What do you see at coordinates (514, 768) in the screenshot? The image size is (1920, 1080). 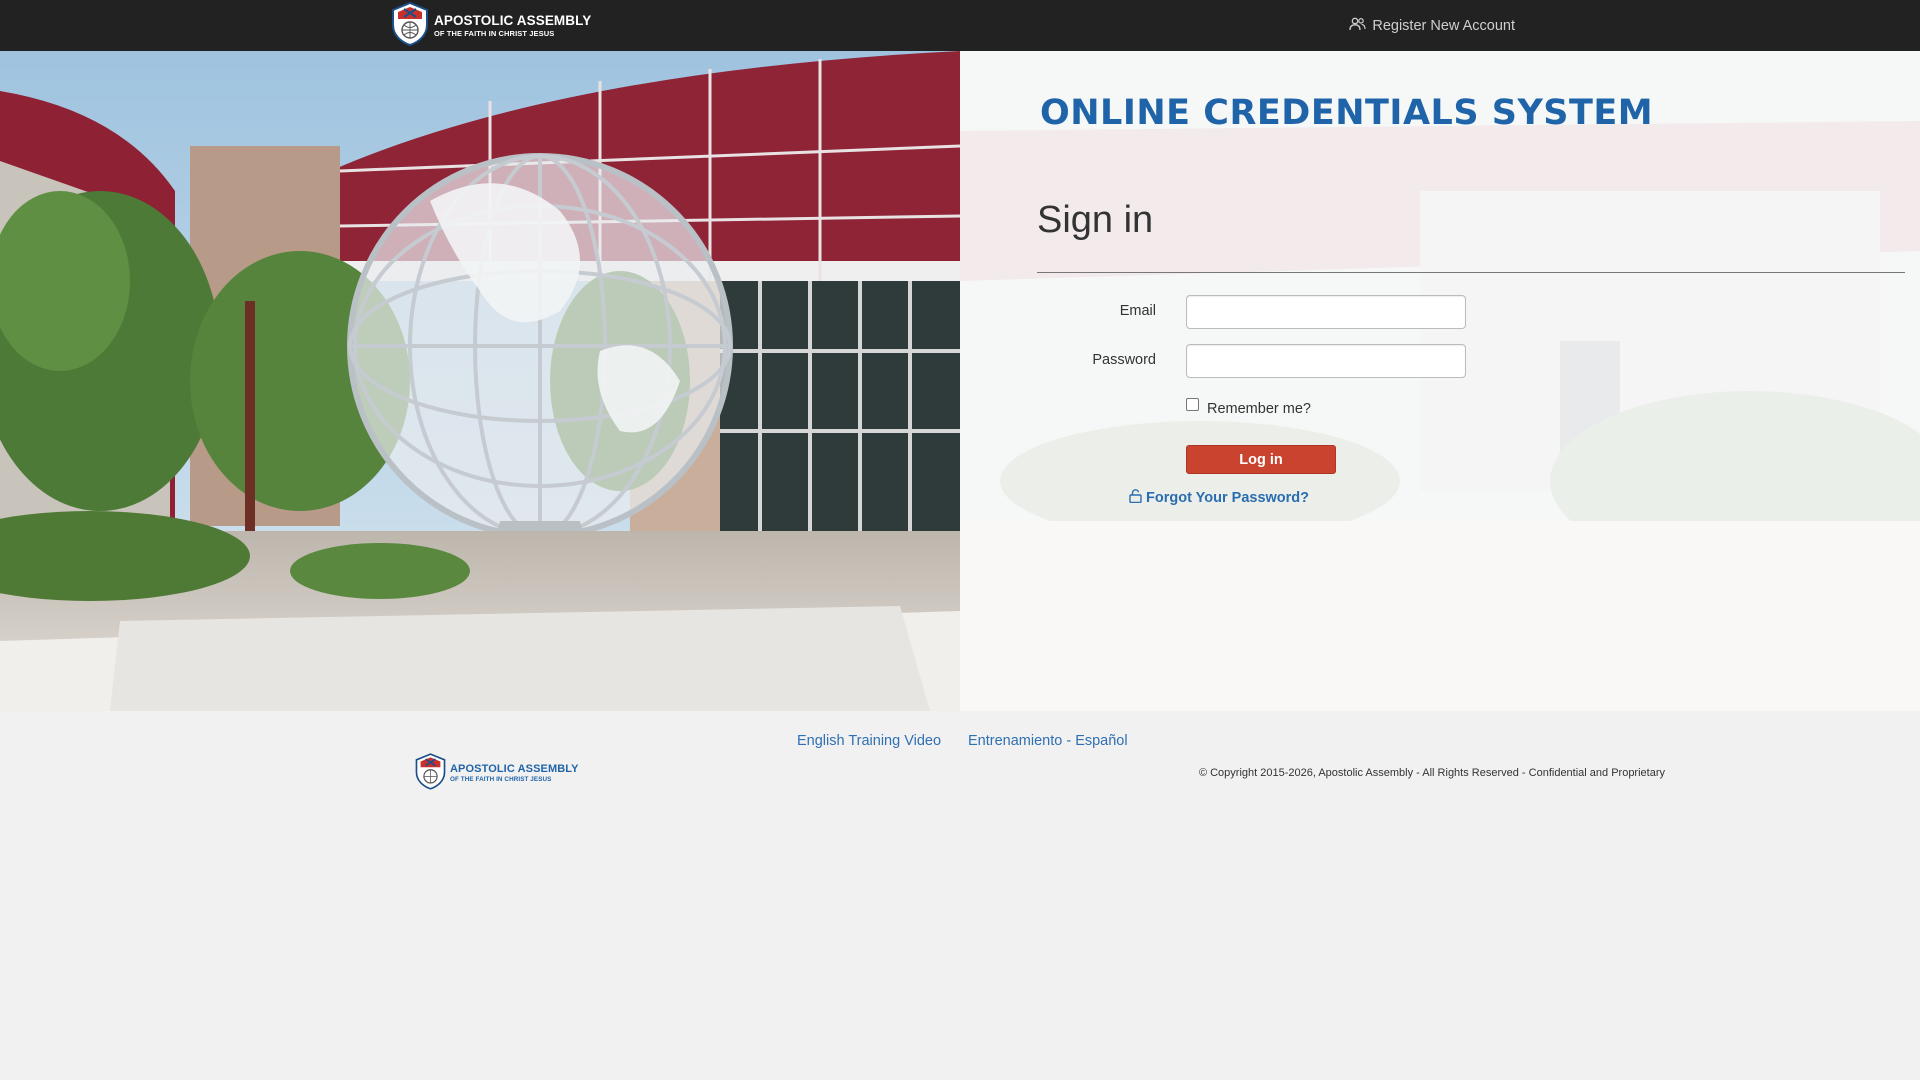 I see `footer-logo-line1: APOSTOLIC ASSEMBLY` at bounding box center [514, 768].